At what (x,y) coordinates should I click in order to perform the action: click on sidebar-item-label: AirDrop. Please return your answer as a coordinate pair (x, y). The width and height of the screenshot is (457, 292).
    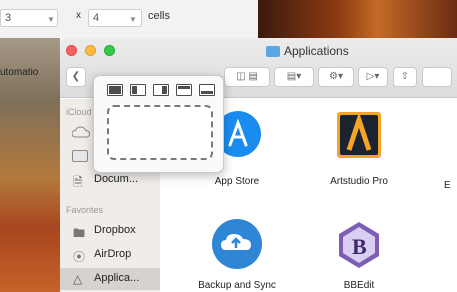
    Looking at the image, I should click on (113, 254).